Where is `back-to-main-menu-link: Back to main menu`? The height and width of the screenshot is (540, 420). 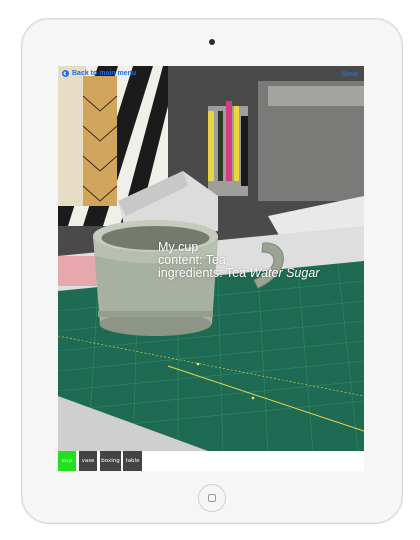 back-to-main-menu-link: Back to main menu is located at coordinates (99, 73).